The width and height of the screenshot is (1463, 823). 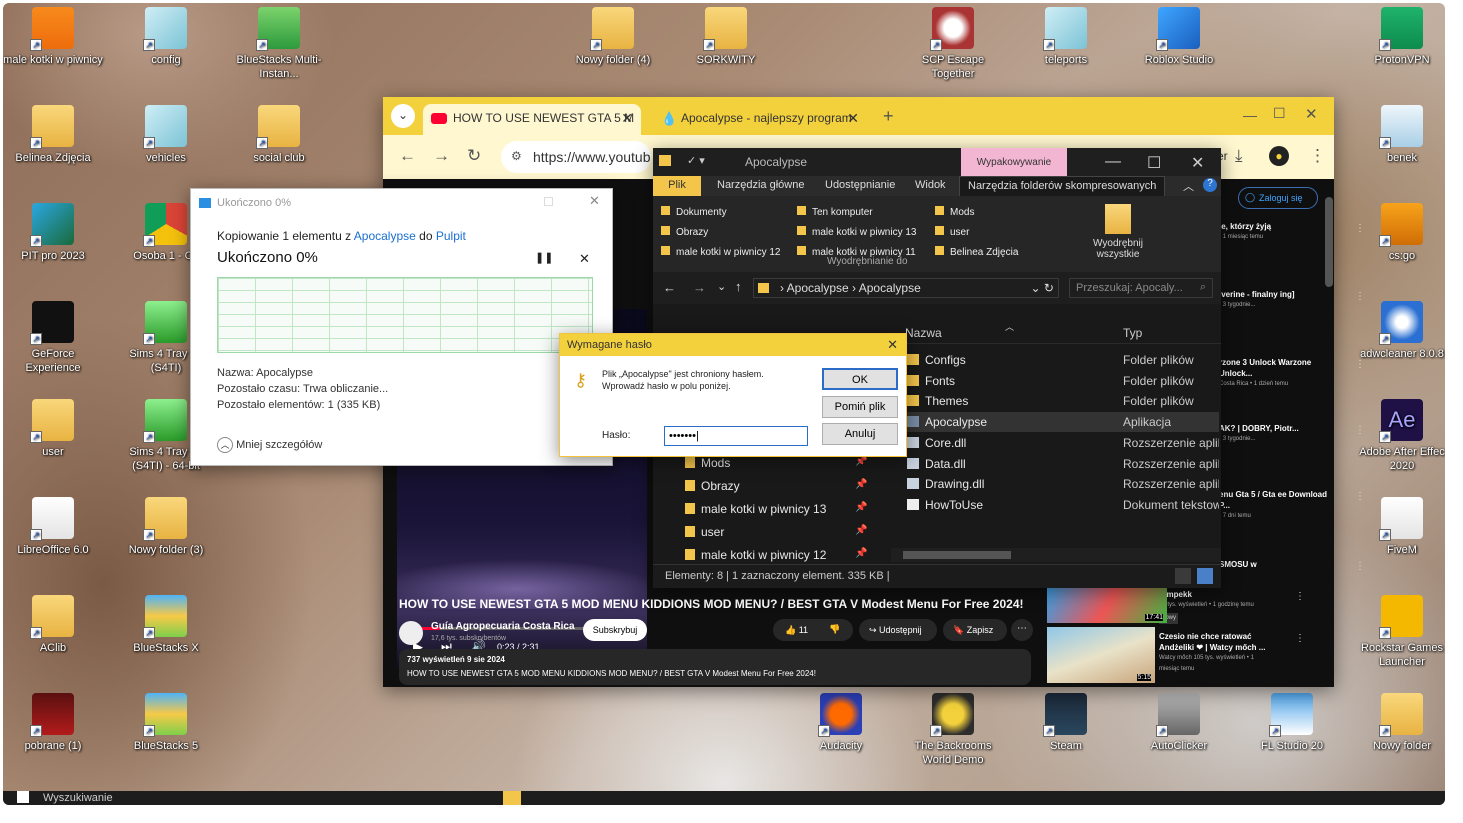 What do you see at coordinates (503, 626) in the screenshot?
I see `channel-name: Guía Agropecuaria Costa Rica` at bounding box center [503, 626].